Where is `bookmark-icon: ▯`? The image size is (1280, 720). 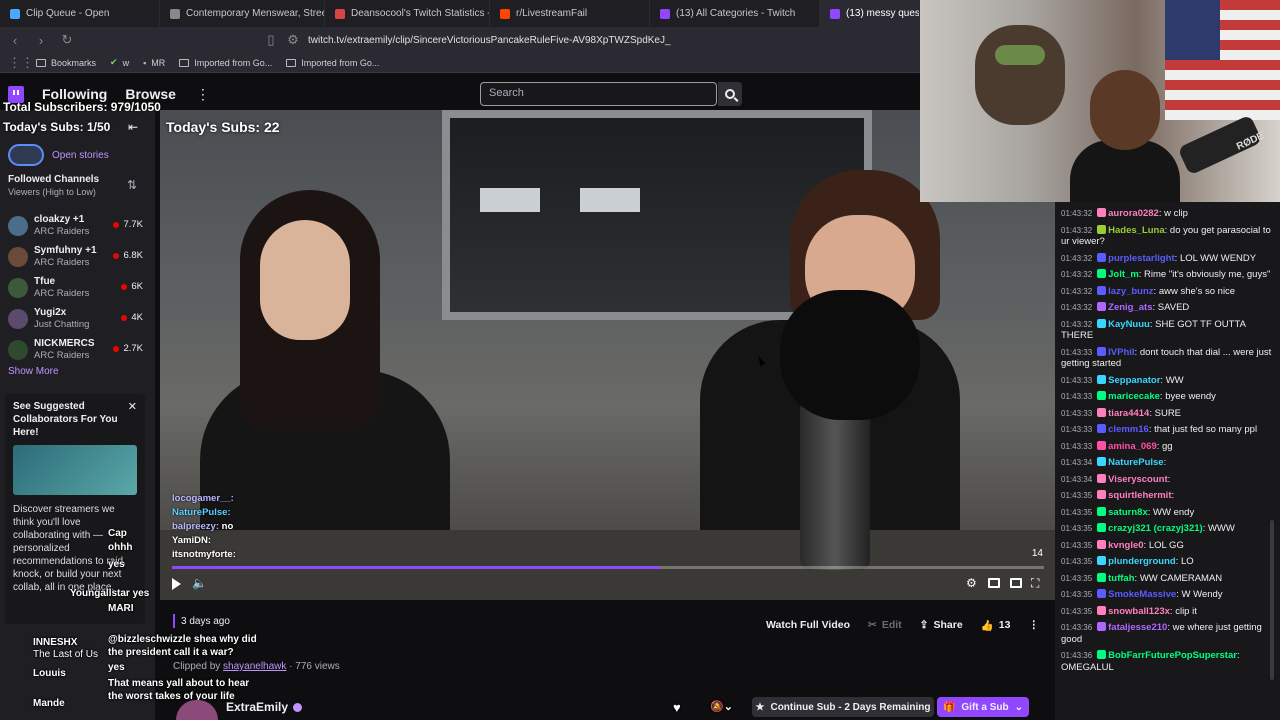 bookmark-icon: ▯ is located at coordinates (271, 40).